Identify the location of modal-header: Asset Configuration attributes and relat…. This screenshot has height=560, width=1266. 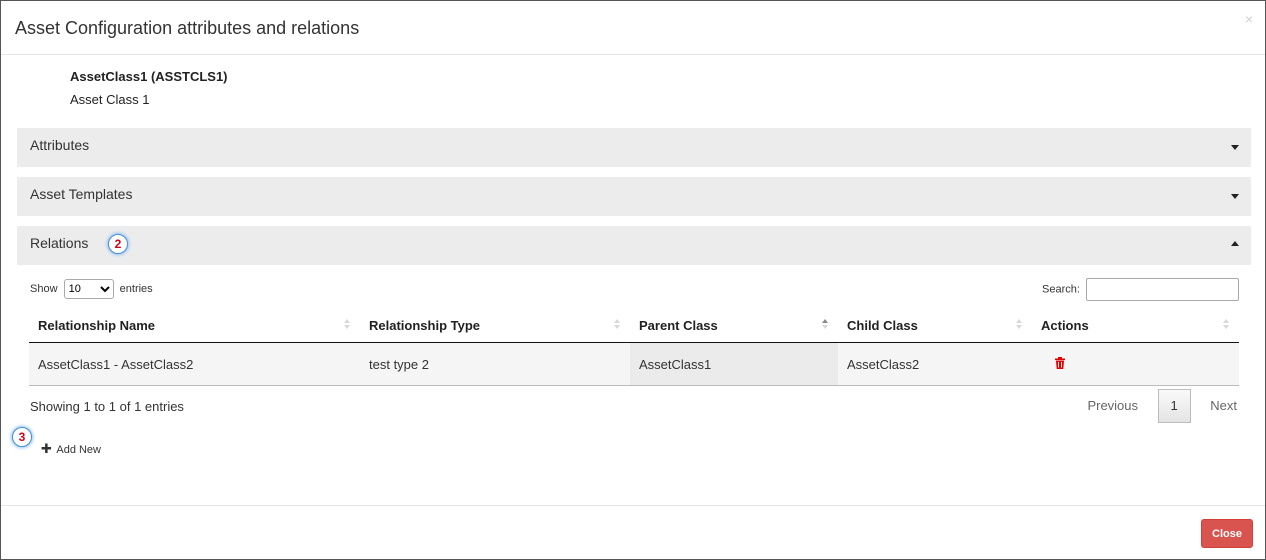
(633, 28).